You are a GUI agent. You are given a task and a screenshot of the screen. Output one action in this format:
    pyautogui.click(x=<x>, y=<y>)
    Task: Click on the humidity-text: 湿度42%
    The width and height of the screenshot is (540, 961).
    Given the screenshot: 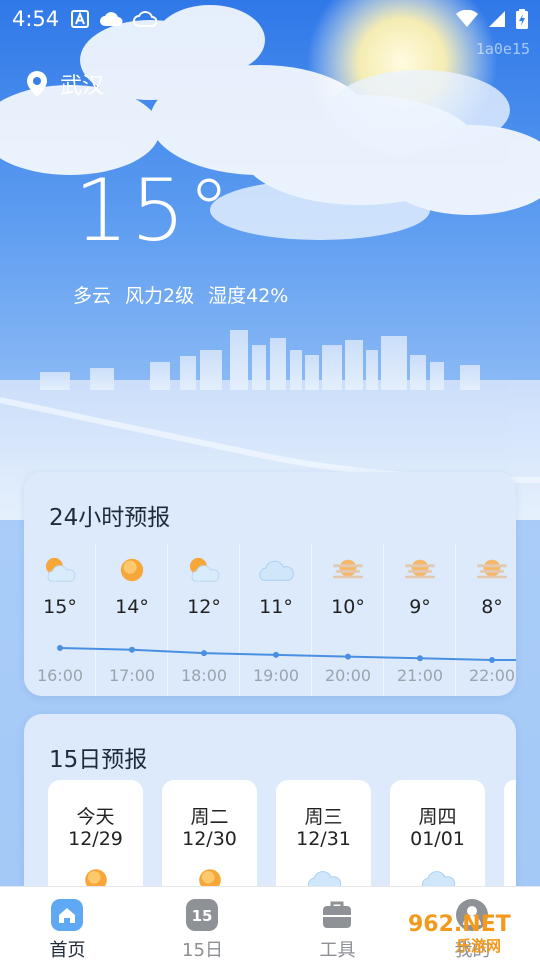 What is the action you would take?
    pyautogui.click(x=248, y=296)
    